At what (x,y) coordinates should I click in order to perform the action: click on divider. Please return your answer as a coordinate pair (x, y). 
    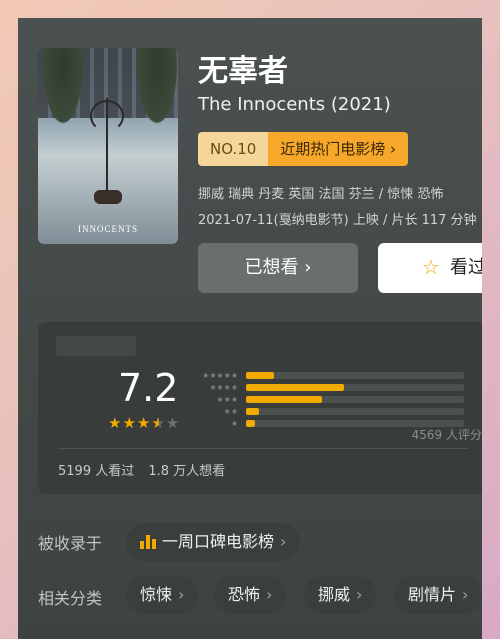
    Looking at the image, I should click on (263, 448).